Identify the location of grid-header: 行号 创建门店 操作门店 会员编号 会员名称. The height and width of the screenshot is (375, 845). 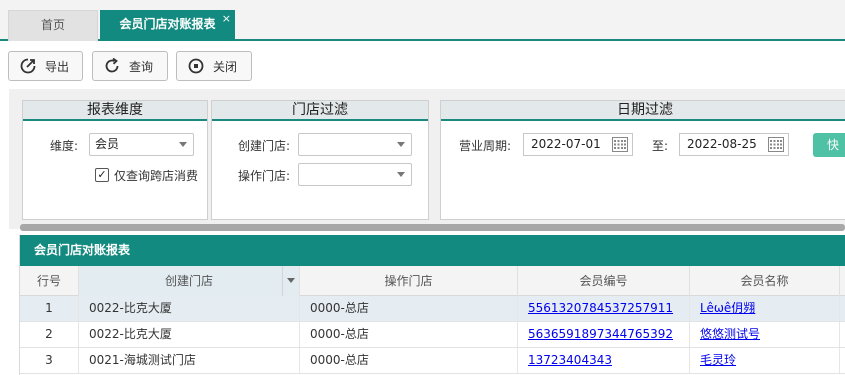
(432, 281).